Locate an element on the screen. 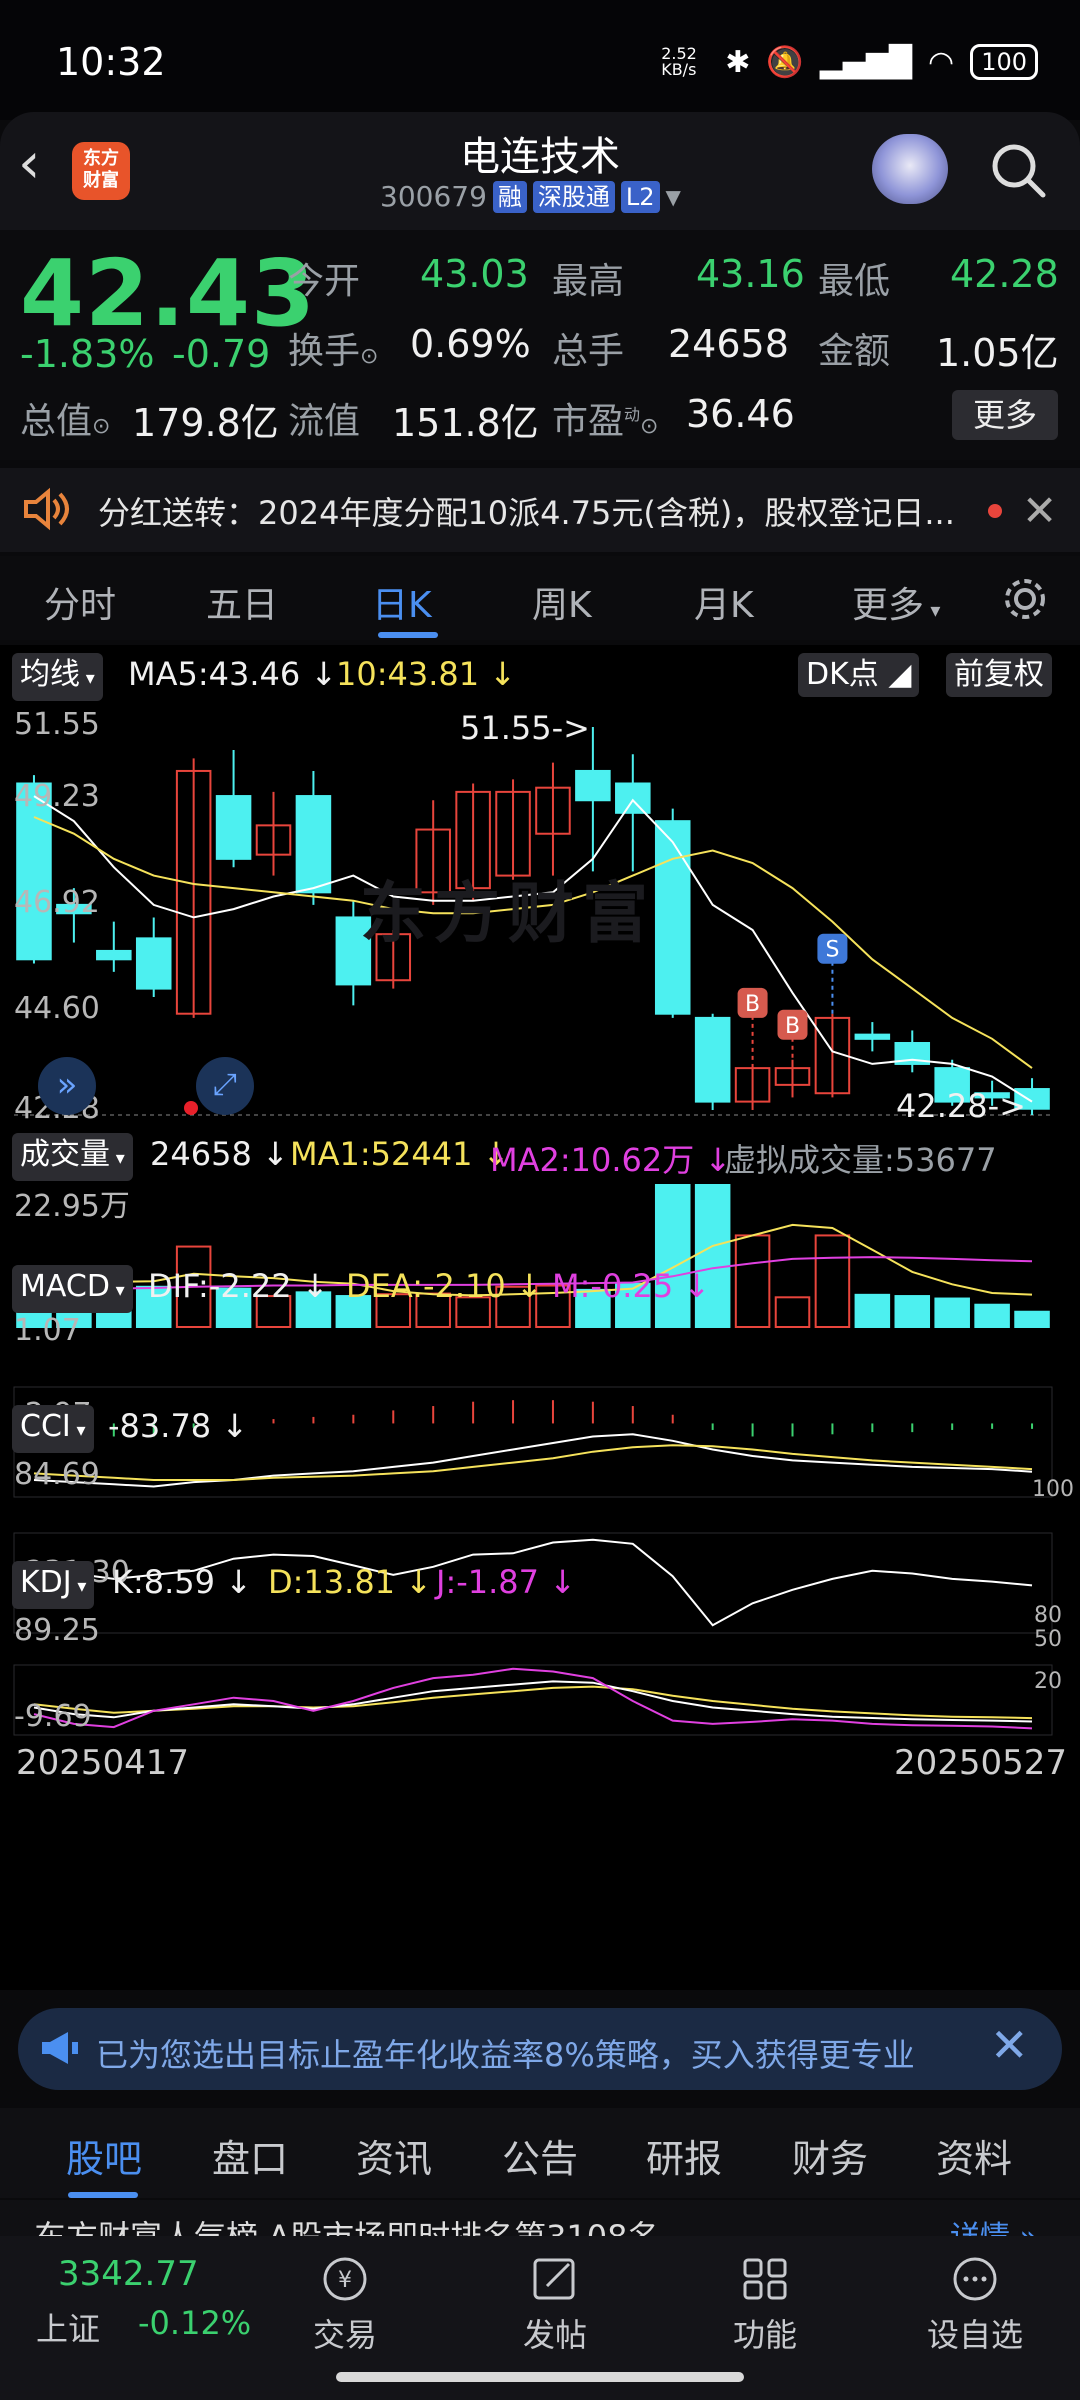 The height and width of the screenshot is (2400, 1080). kdj-j-line is located at coordinates (533, 1698).